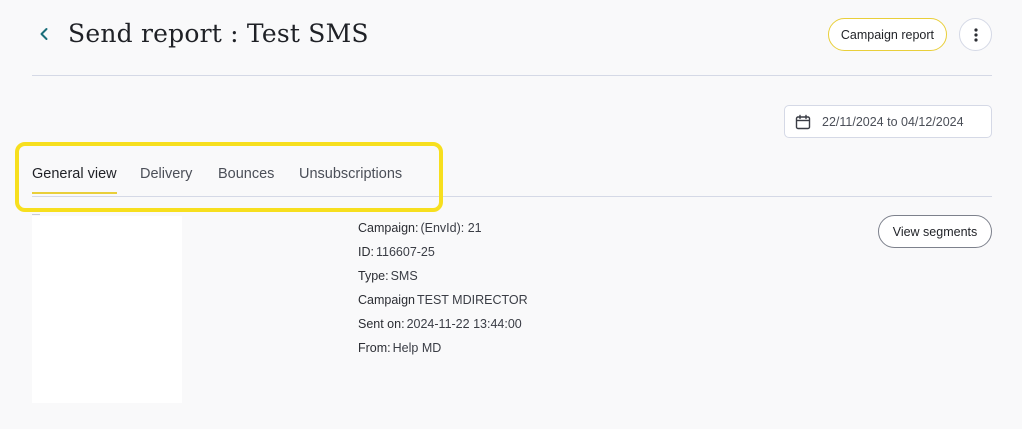 The width and height of the screenshot is (1022, 429). What do you see at coordinates (443, 252) in the screenshot?
I see `info-row-id: ID: 116607-25` at bounding box center [443, 252].